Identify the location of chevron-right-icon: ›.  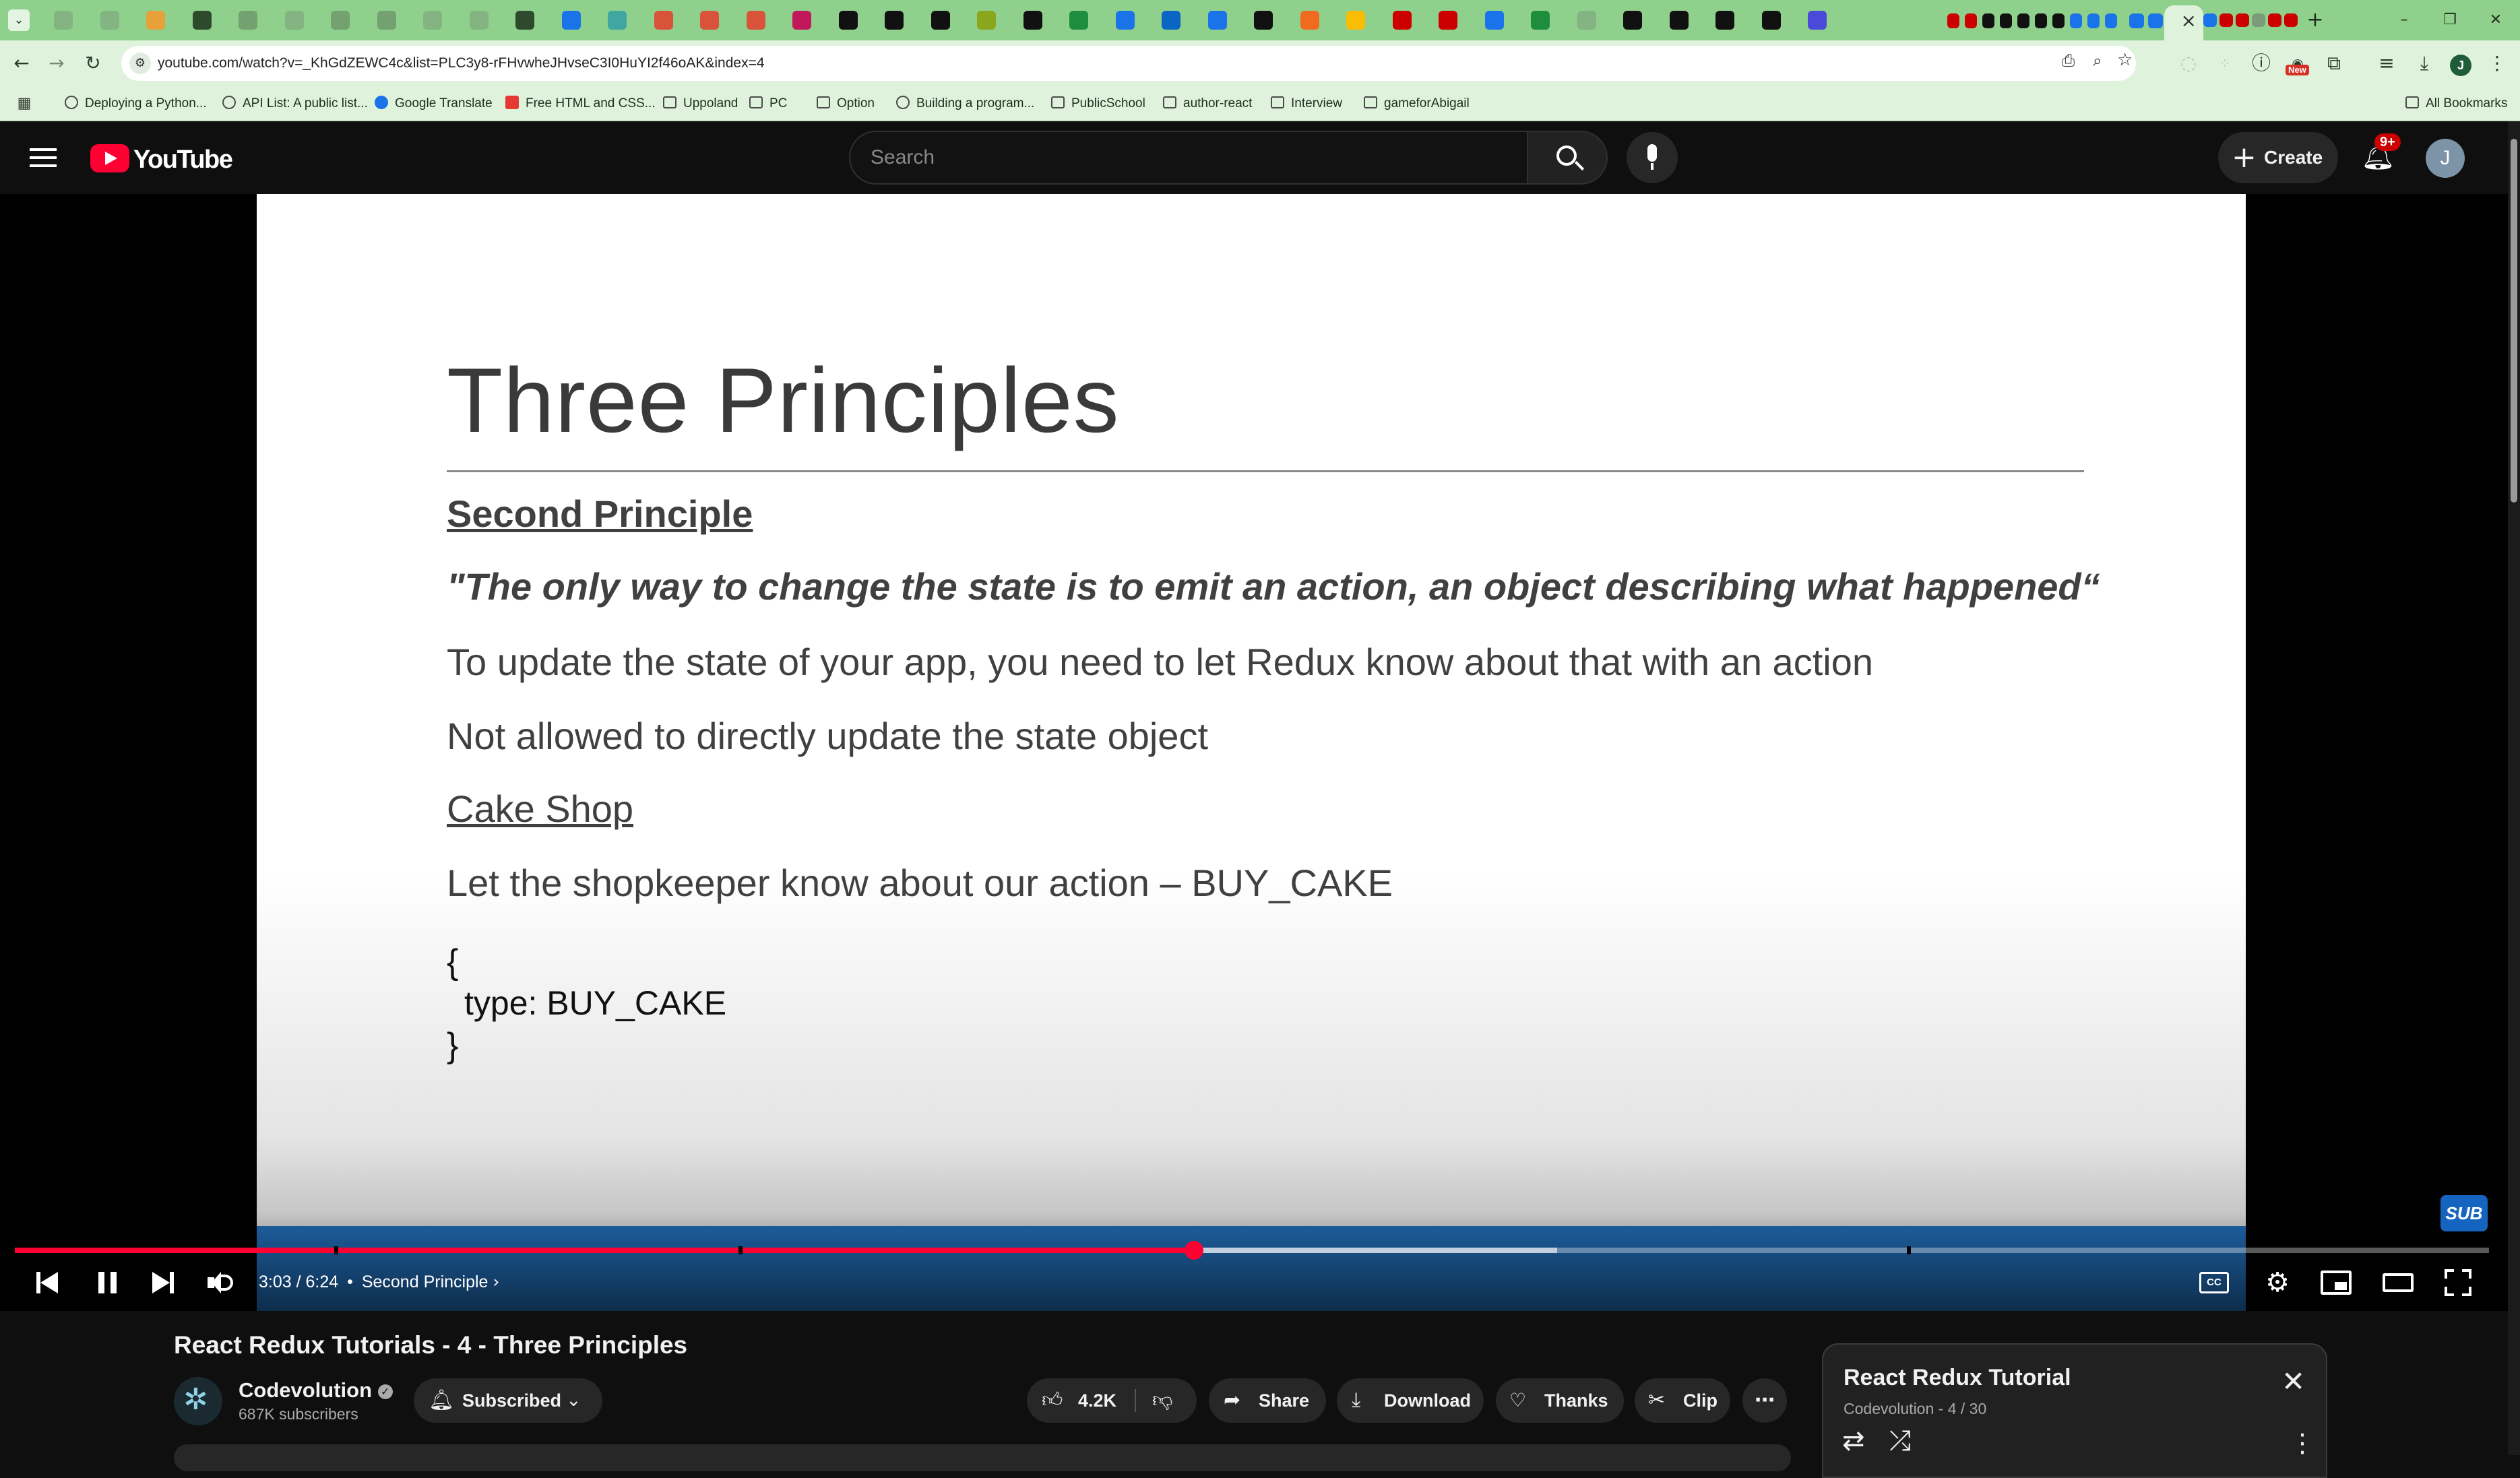
(496, 1281).